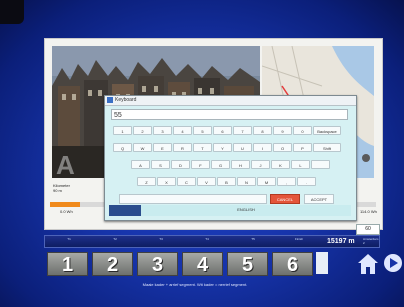 This screenshot has width=404, height=307. What do you see at coordinates (161, 239) in the screenshot?
I see `strip-cell: T3` at bounding box center [161, 239].